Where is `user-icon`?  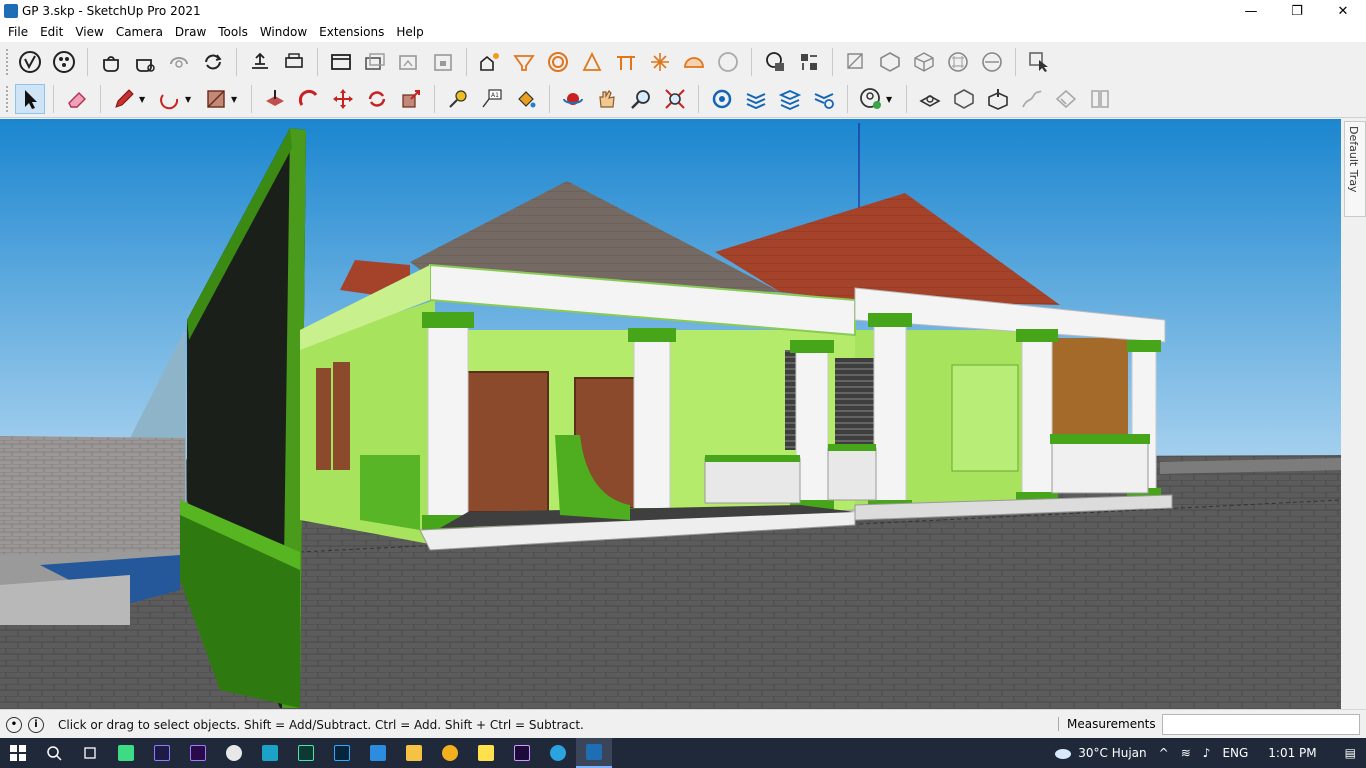 user-icon is located at coordinates (871, 99).